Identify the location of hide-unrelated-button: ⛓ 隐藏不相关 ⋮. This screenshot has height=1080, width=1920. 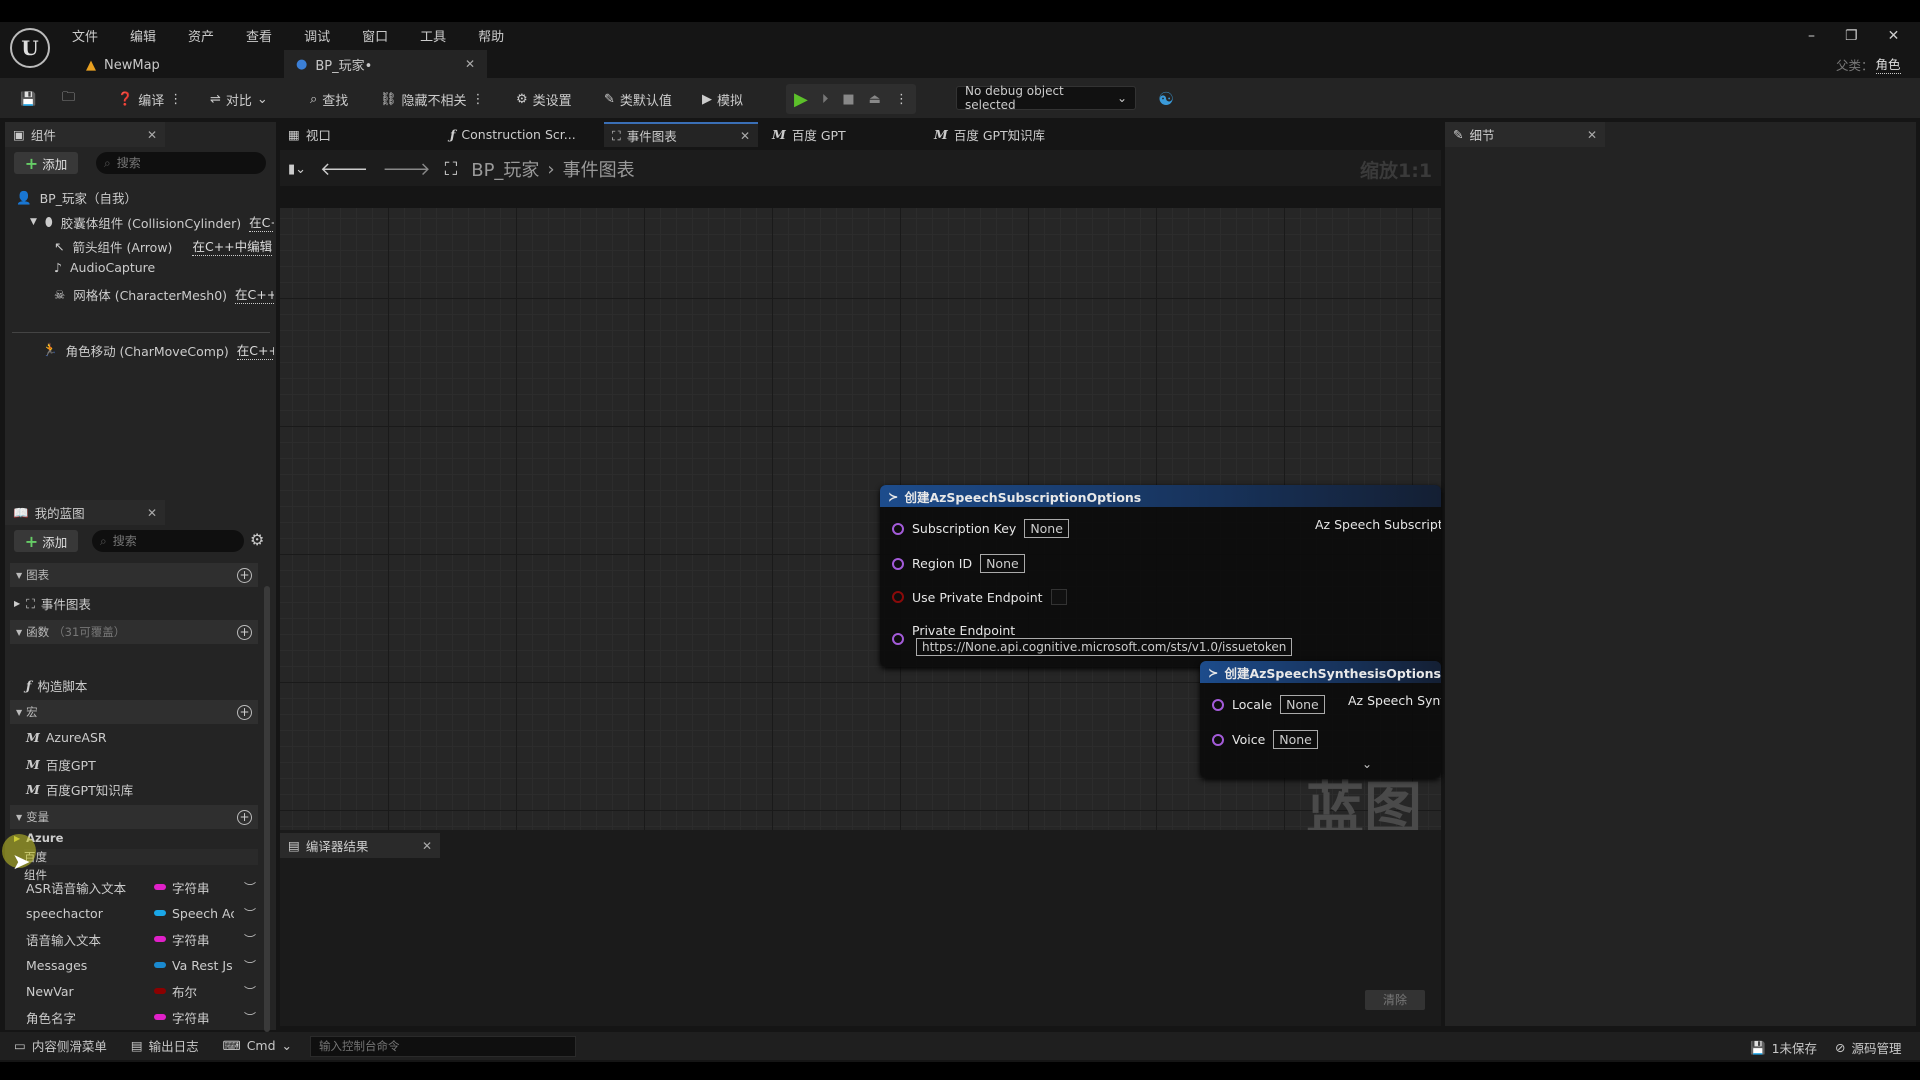
(432, 99).